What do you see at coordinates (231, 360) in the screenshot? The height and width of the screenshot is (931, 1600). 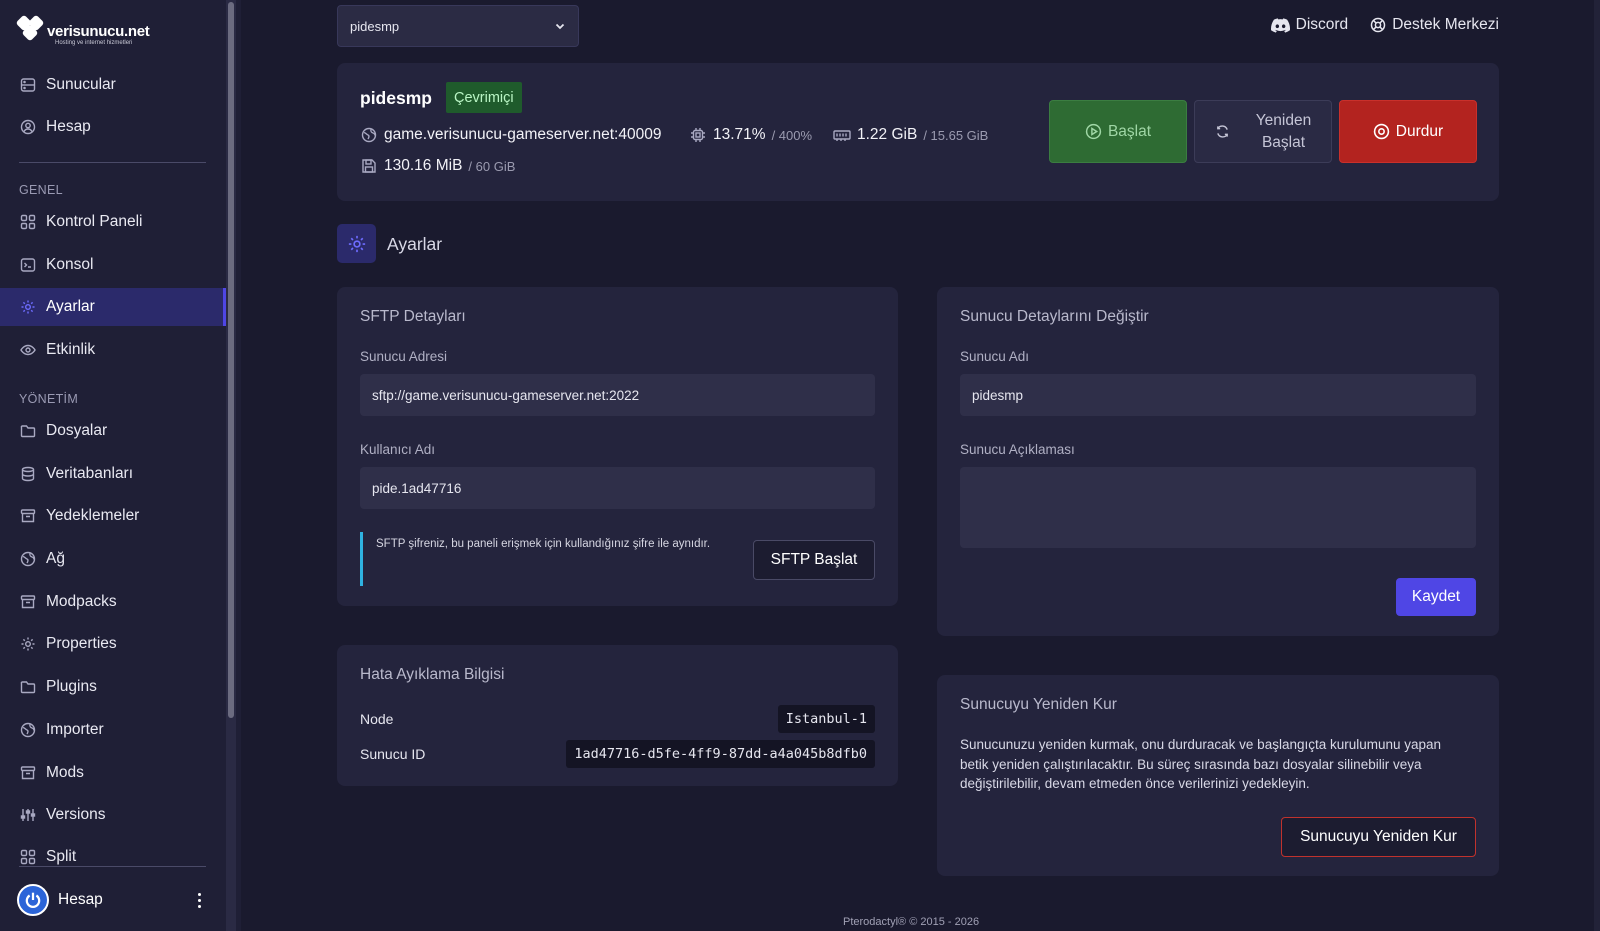 I see `scrollbar-thumb` at bounding box center [231, 360].